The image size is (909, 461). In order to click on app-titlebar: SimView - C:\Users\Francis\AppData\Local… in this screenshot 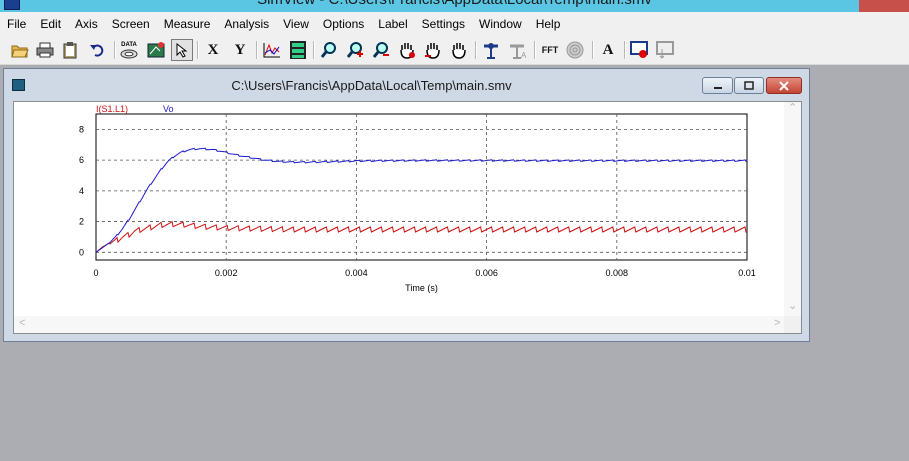, I will do `click(454, 6)`.